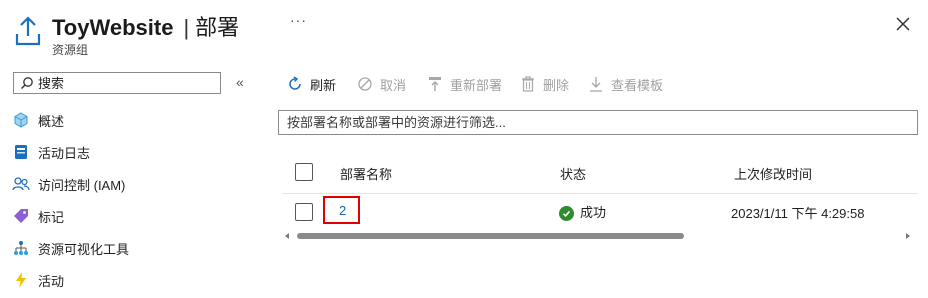 The width and height of the screenshot is (928, 298). What do you see at coordinates (51, 121) in the screenshot?
I see `sidebar-item-label: 概述` at bounding box center [51, 121].